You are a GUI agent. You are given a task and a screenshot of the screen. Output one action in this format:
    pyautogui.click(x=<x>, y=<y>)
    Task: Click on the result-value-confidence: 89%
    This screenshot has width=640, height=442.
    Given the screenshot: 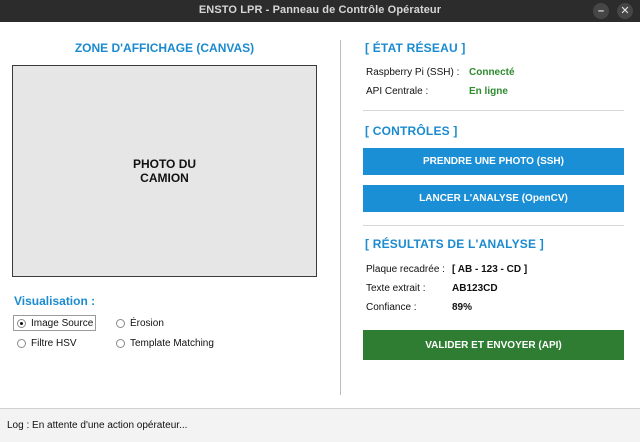 What is the action you would take?
    pyautogui.click(x=462, y=307)
    